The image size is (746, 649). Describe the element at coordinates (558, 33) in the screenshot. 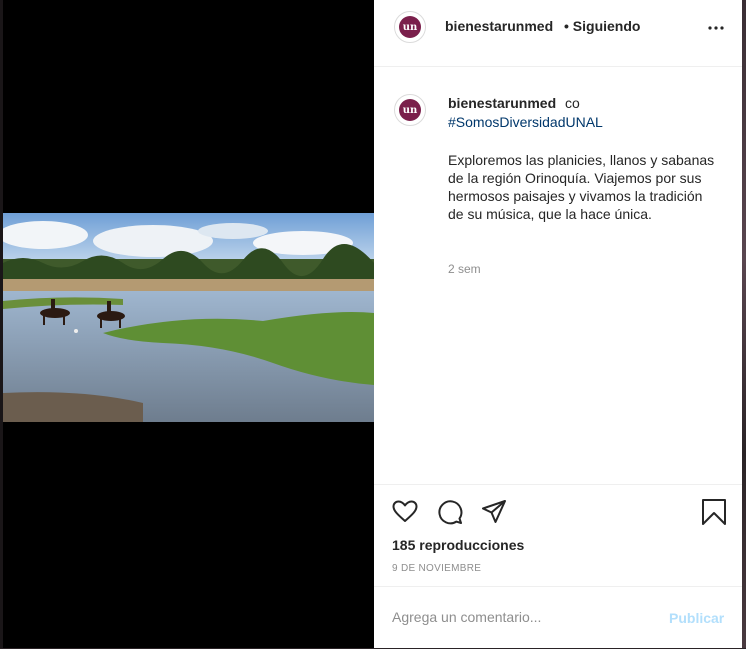

I see `post-header: un bienestarunmed • Siguiendo` at that location.